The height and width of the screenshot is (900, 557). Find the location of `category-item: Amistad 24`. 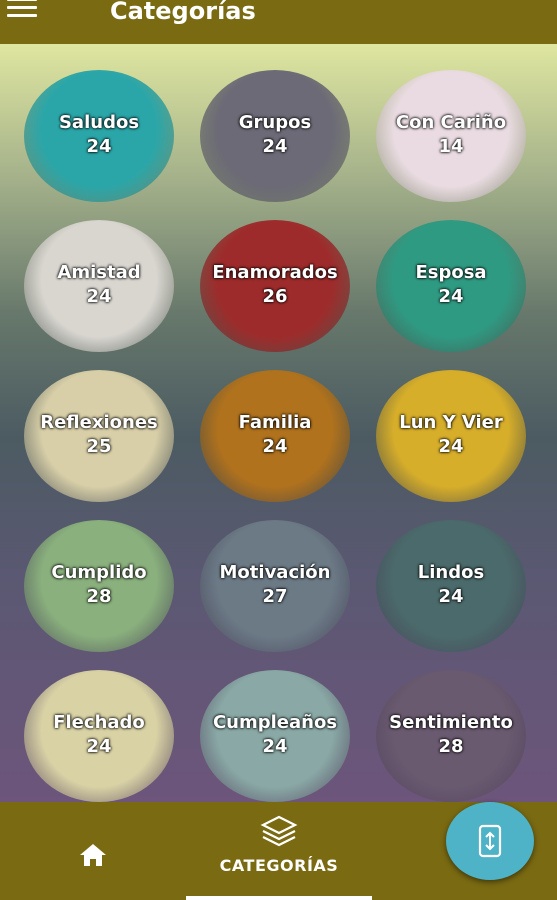

category-item: Amistad 24 is located at coordinates (99, 286).